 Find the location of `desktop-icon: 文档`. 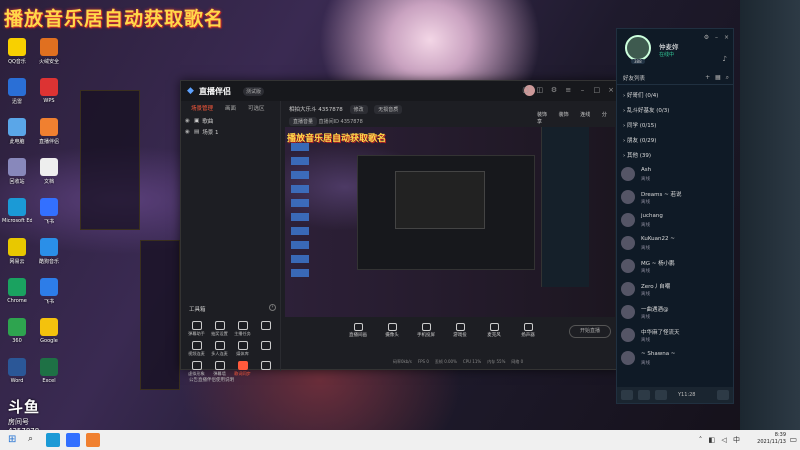

desktop-icon: 文档 is located at coordinates (49, 171).